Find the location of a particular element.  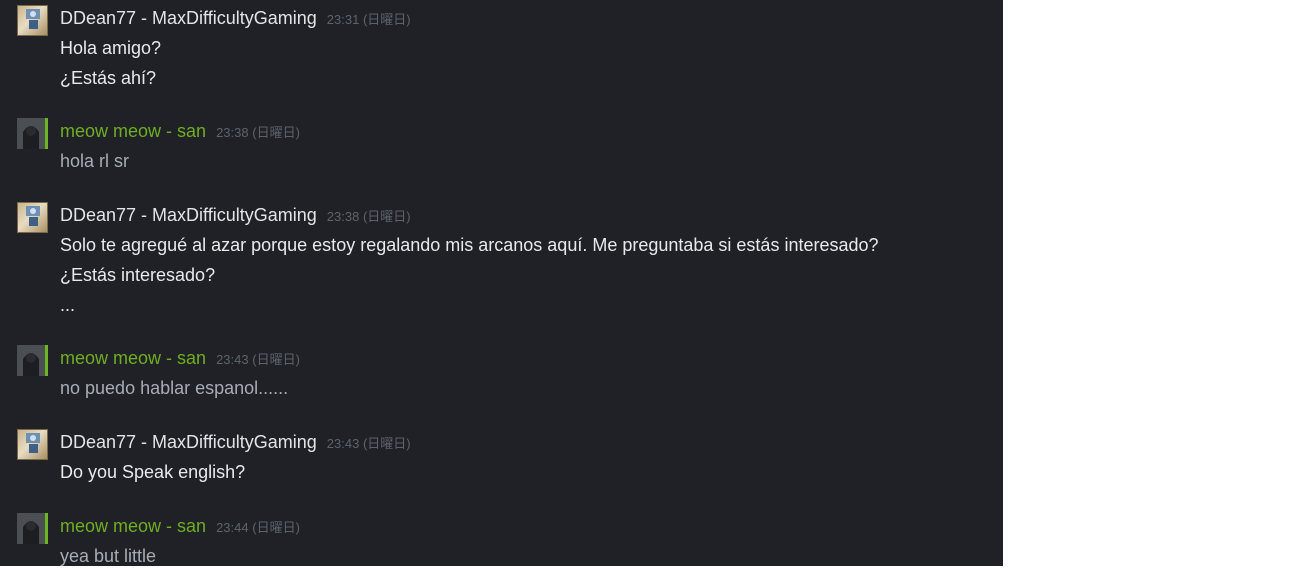

message-body: hola rl sr is located at coordinates (94, 161).